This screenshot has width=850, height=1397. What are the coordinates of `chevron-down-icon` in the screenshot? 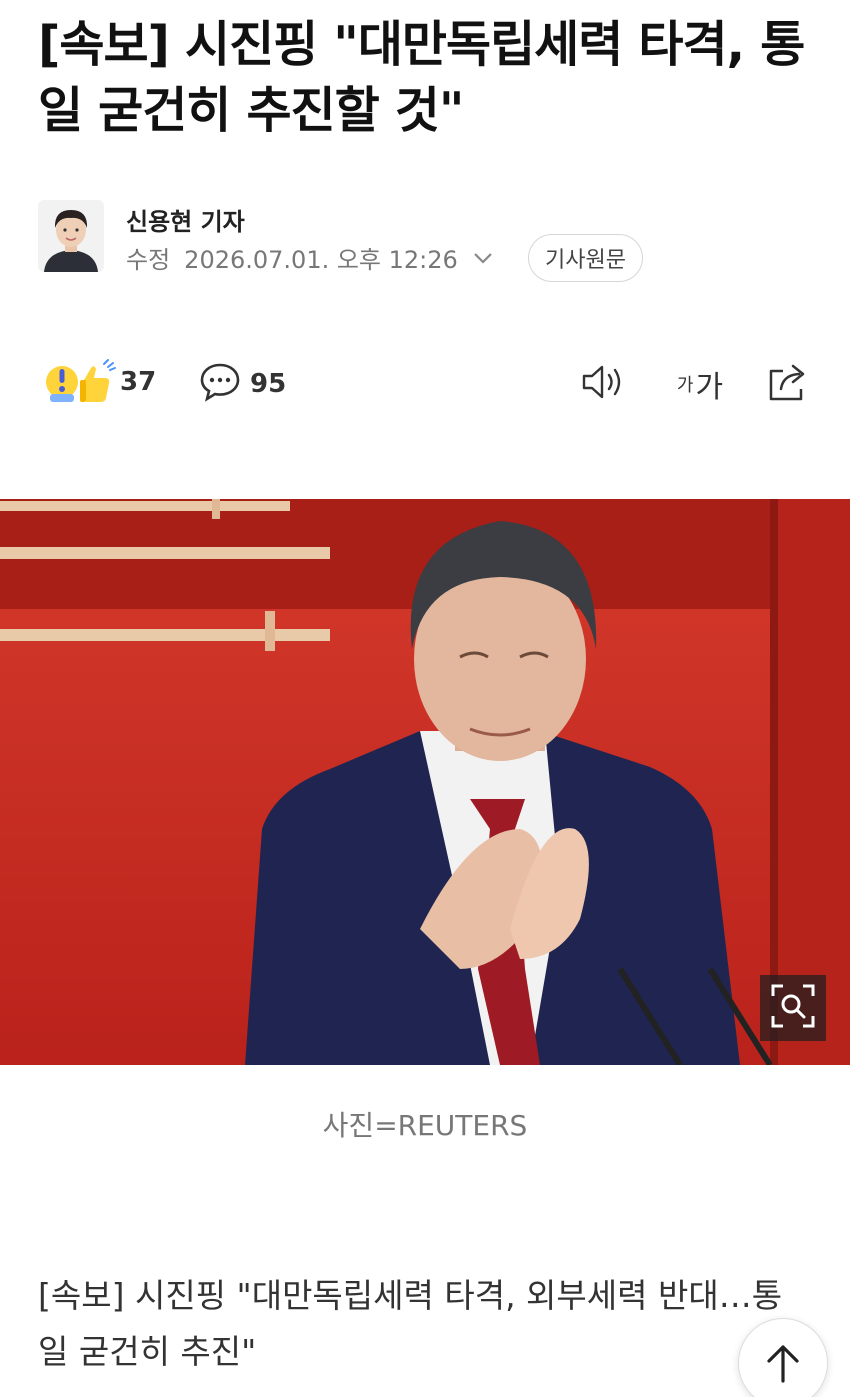 It's located at (483, 258).